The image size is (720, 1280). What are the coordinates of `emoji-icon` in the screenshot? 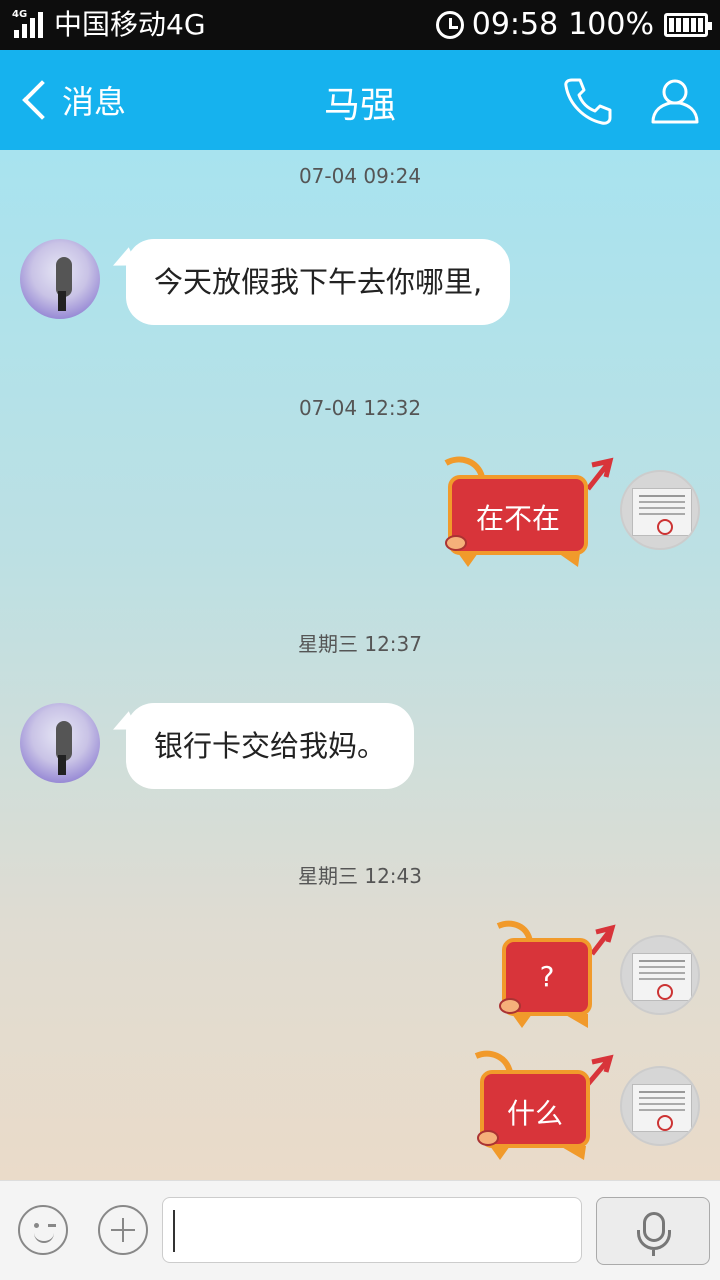 It's located at (43, 1230).